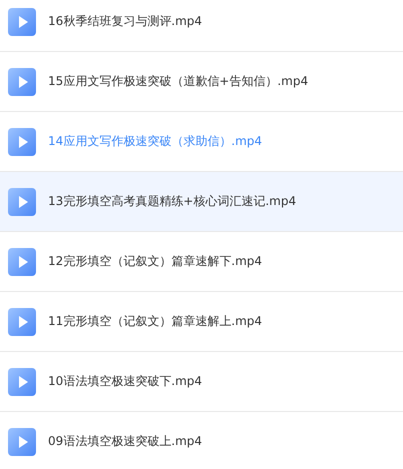  What do you see at coordinates (125, 21) in the screenshot?
I see `file-name: 16秋季结班复习与测评.mp4` at bounding box center [125, 21].